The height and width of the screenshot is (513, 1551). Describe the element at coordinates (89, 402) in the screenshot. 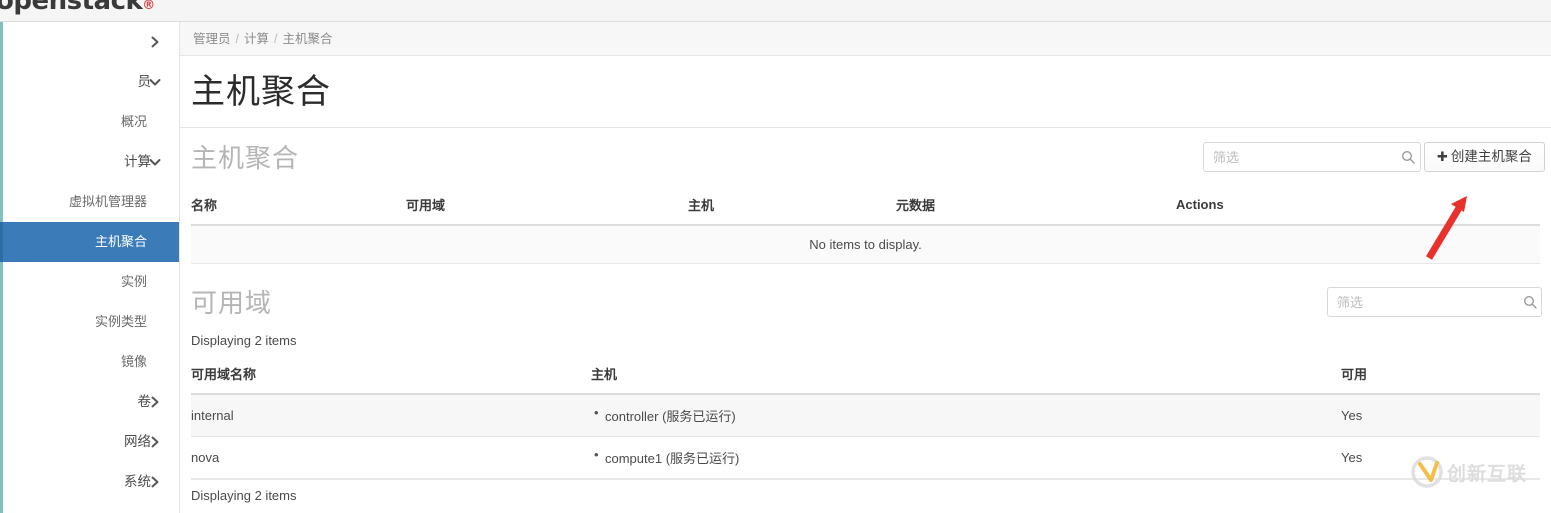

I see `sidebar-item-volumes: 卷` at that location.